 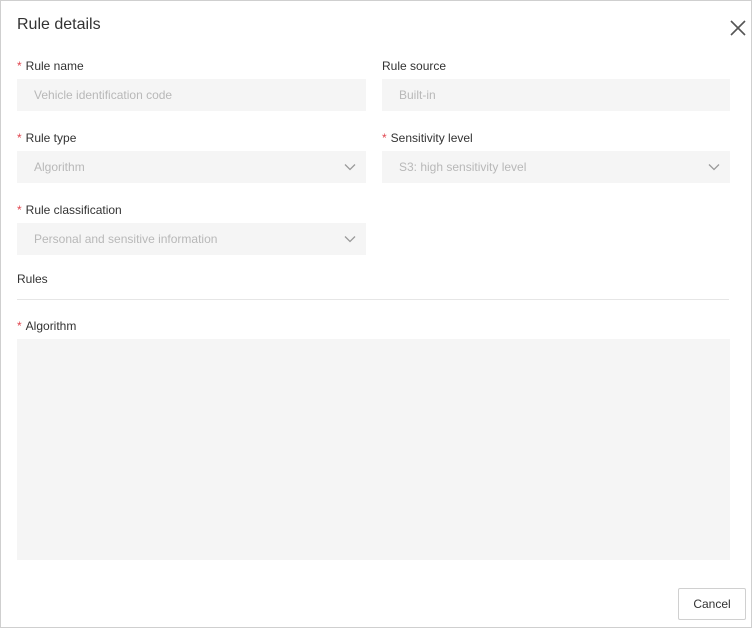 I want to click on rule-classification-label: * Rule classification, so click(x=69, y=210).